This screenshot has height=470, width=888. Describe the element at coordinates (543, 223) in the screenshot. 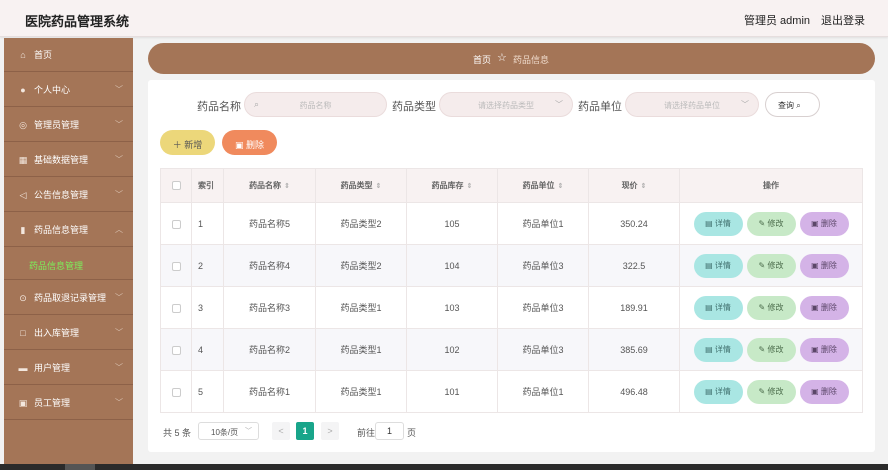

I see `cell-drug-unit: 药品单位1` at that location.